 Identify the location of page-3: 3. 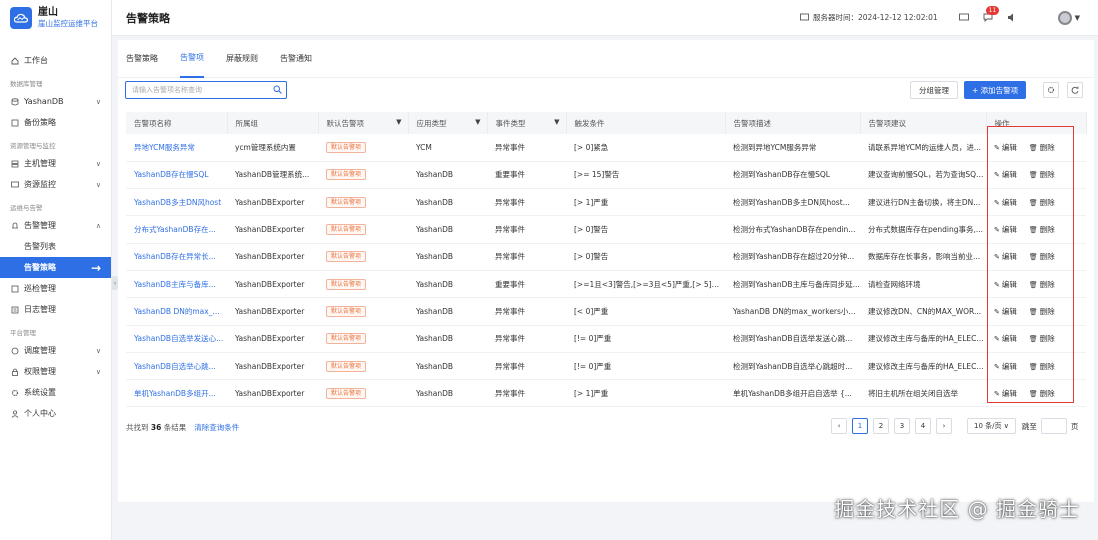
(902, 426).